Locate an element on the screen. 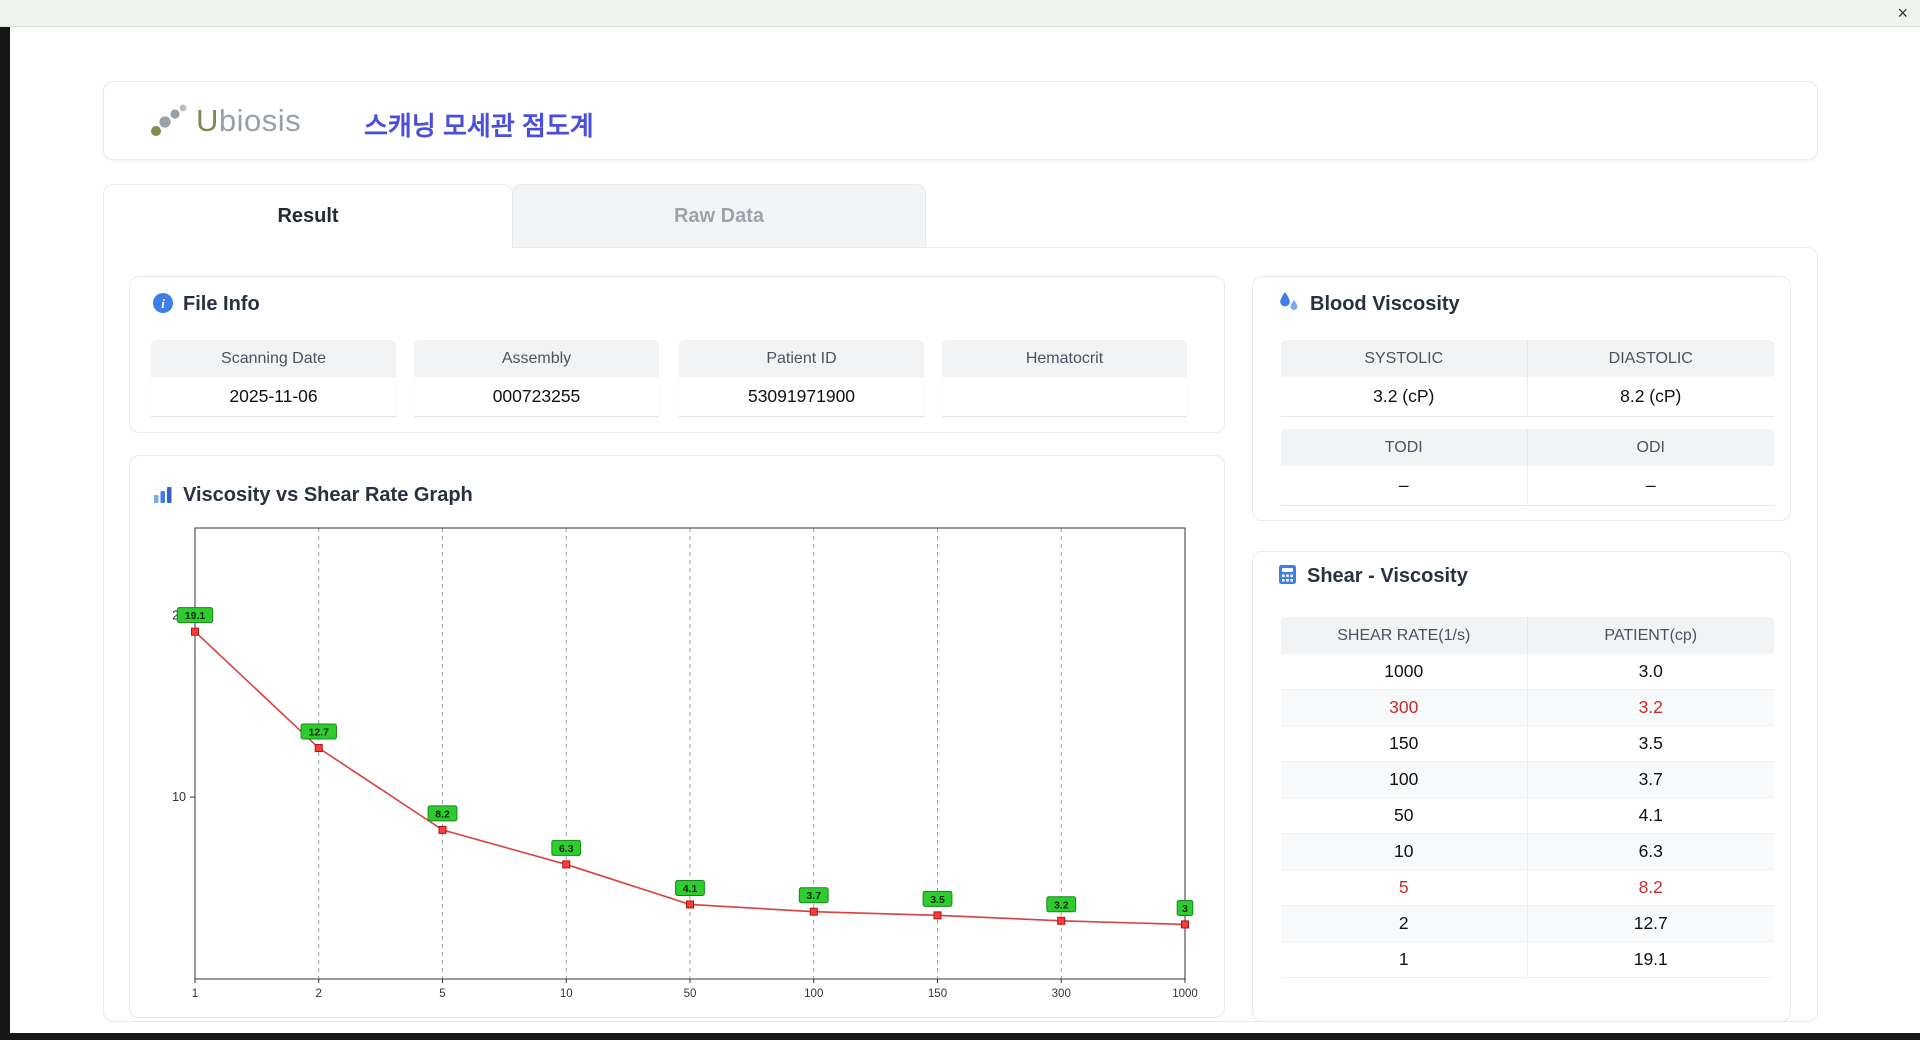 This screenshot has width=1920, height=1040. chart-text: 100 is located at coordinates (813, 994).